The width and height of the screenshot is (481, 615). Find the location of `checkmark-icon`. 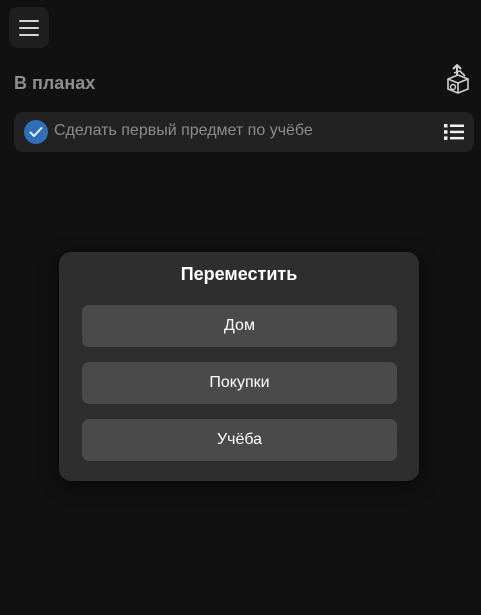

checkmark-icon is located at coordinates (36, 132).